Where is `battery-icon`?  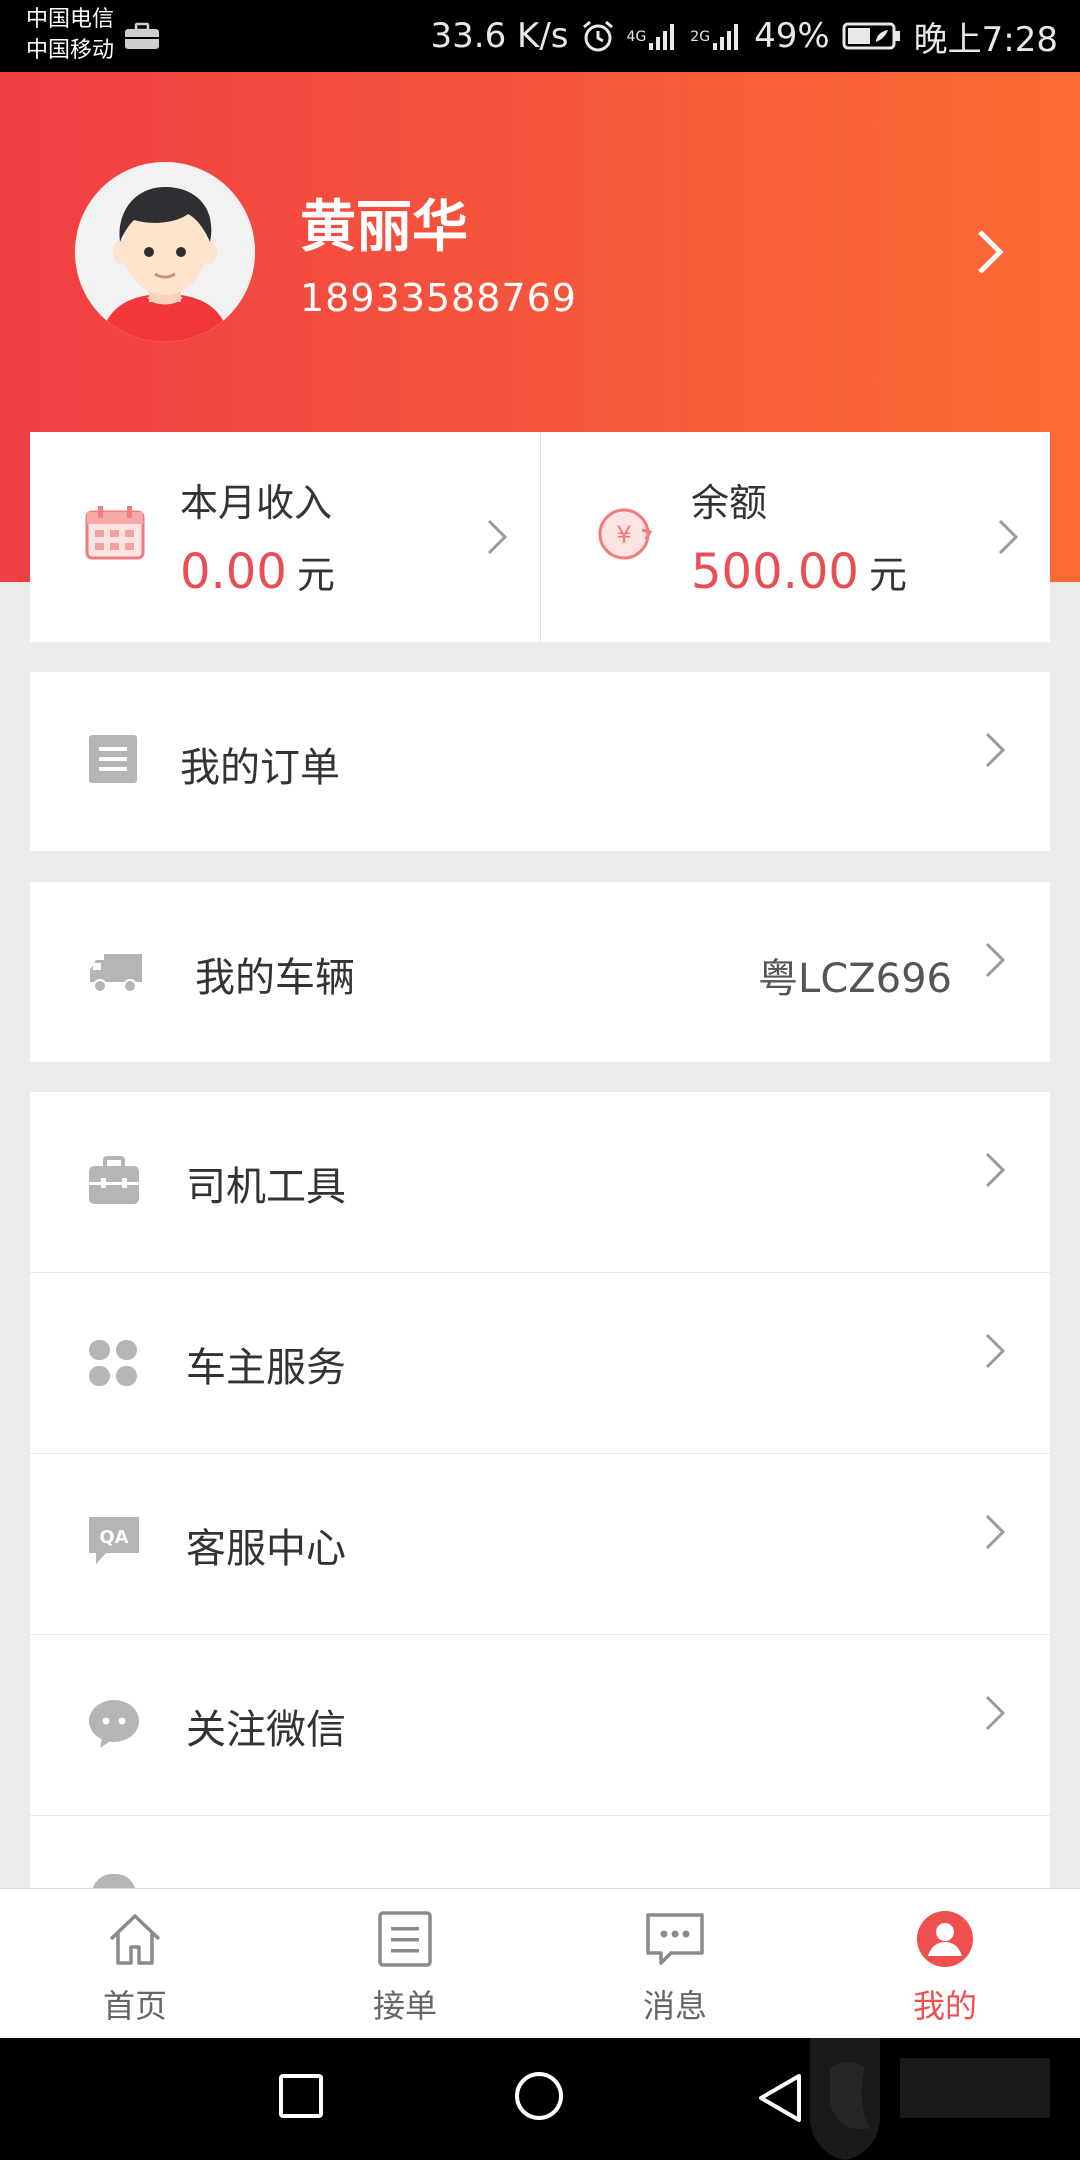
battery-icon is located at coordinates (872, 36).